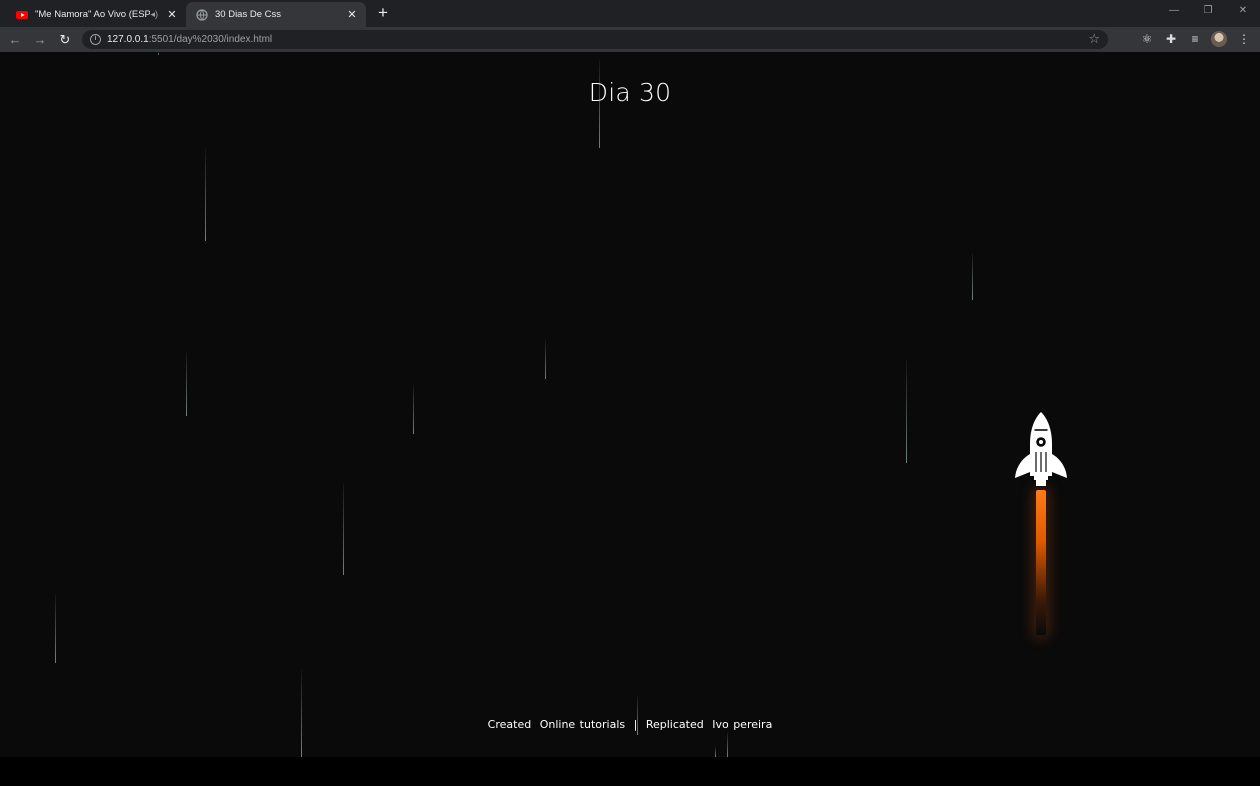  I want to click on rocket-flame, so click(1041, 562).